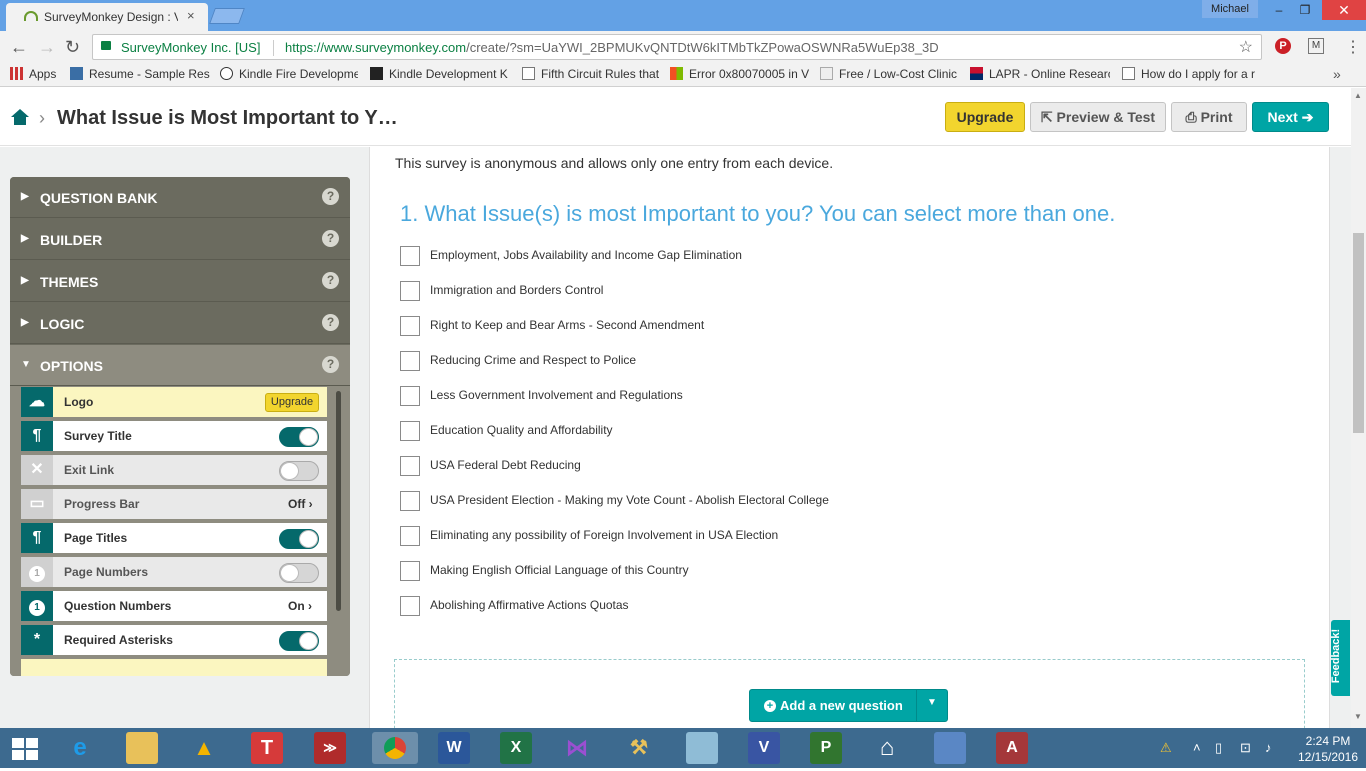  Describe the element at coordinates (142, 748) in the screenshot. I see `file-explorer-icon` at that location.